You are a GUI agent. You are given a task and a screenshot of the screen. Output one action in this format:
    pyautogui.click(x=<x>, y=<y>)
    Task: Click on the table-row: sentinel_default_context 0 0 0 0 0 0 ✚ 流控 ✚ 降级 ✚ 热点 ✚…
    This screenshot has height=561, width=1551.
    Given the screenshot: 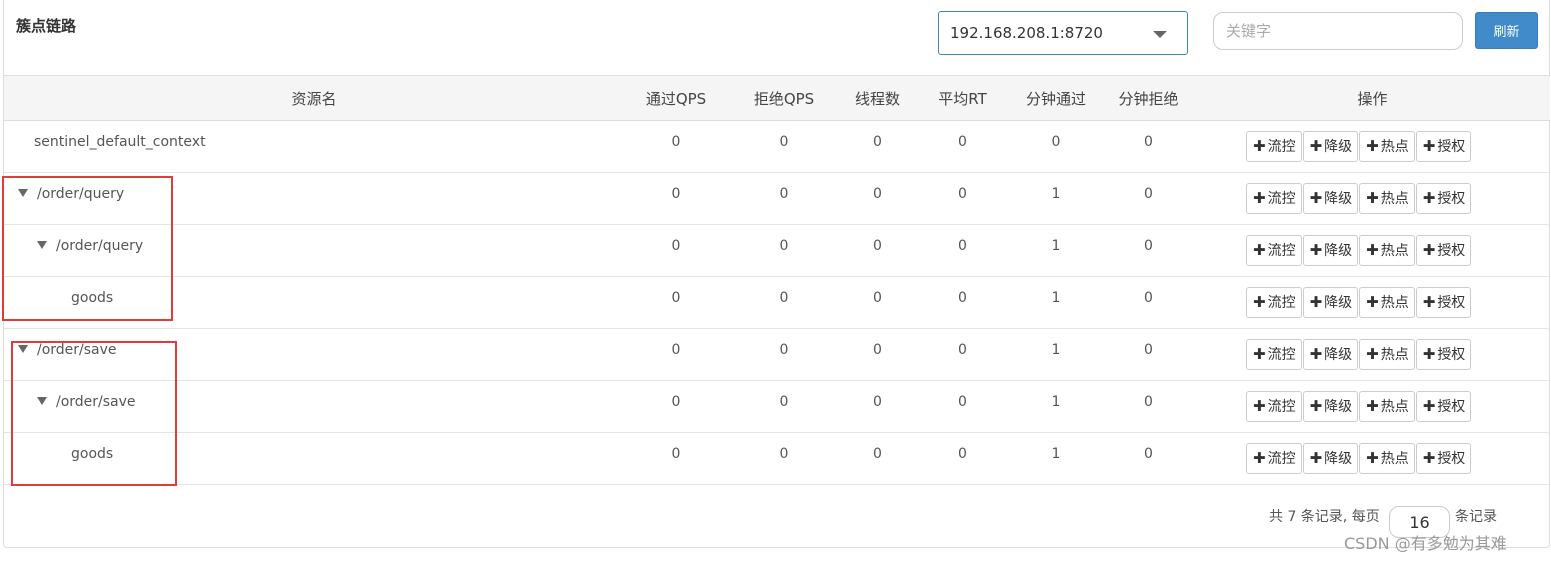 What is the action you would take?
    pyautogui.click(x=777, y=146)
    